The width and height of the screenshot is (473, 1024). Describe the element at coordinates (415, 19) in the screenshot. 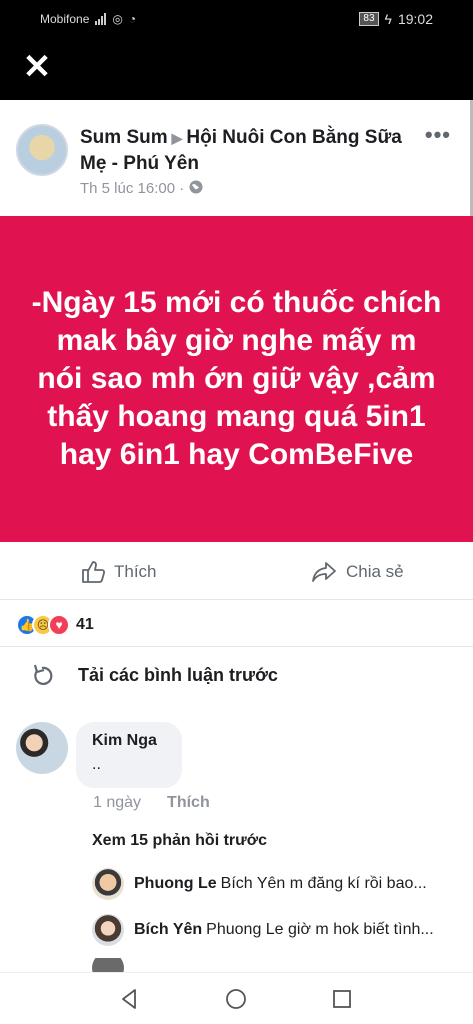

I see `clock: 19:02` at that location.